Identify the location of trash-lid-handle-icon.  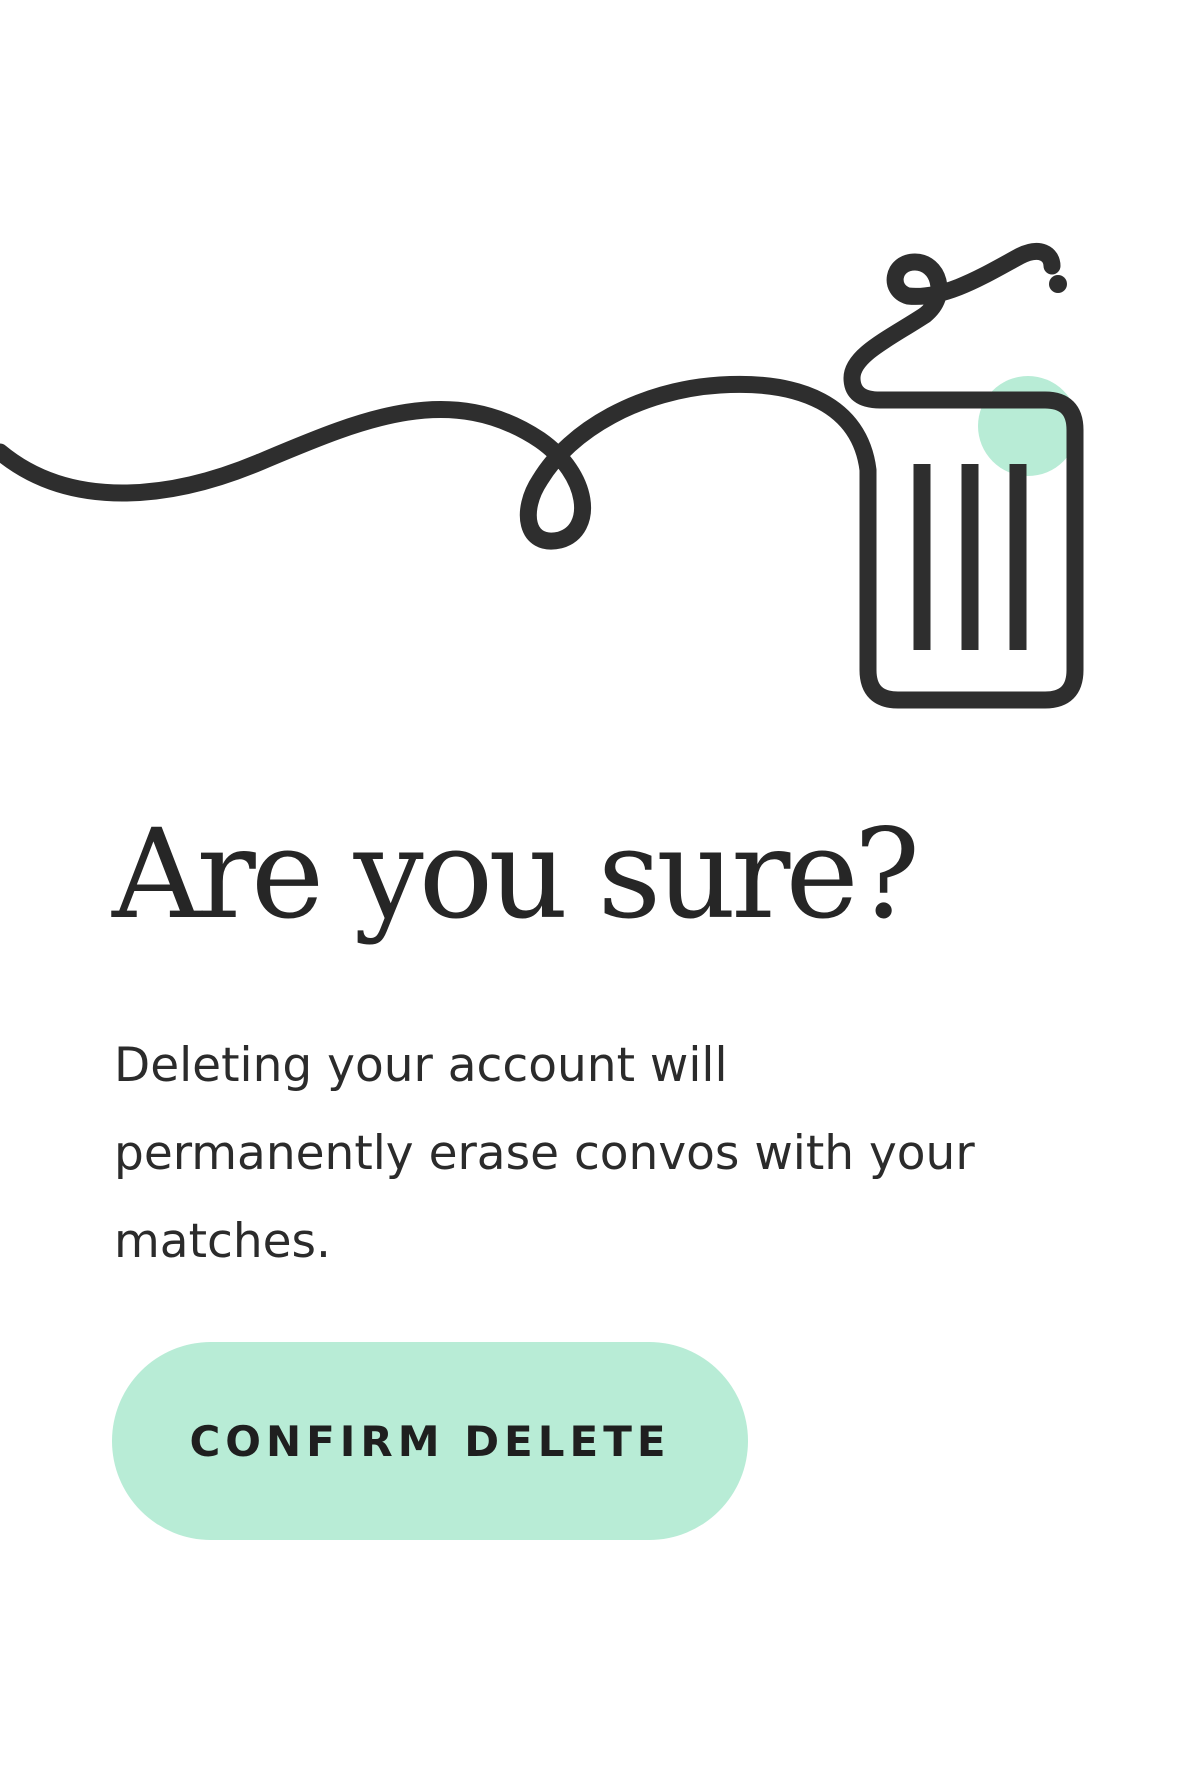
(973, 283).